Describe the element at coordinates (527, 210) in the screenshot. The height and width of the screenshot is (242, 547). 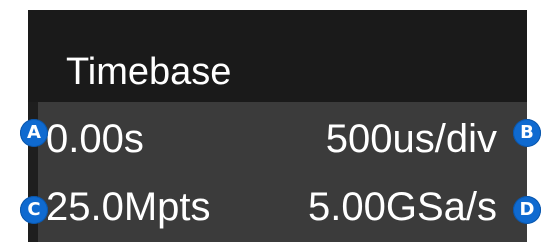
I see `marker-d-badge: D` at that location.